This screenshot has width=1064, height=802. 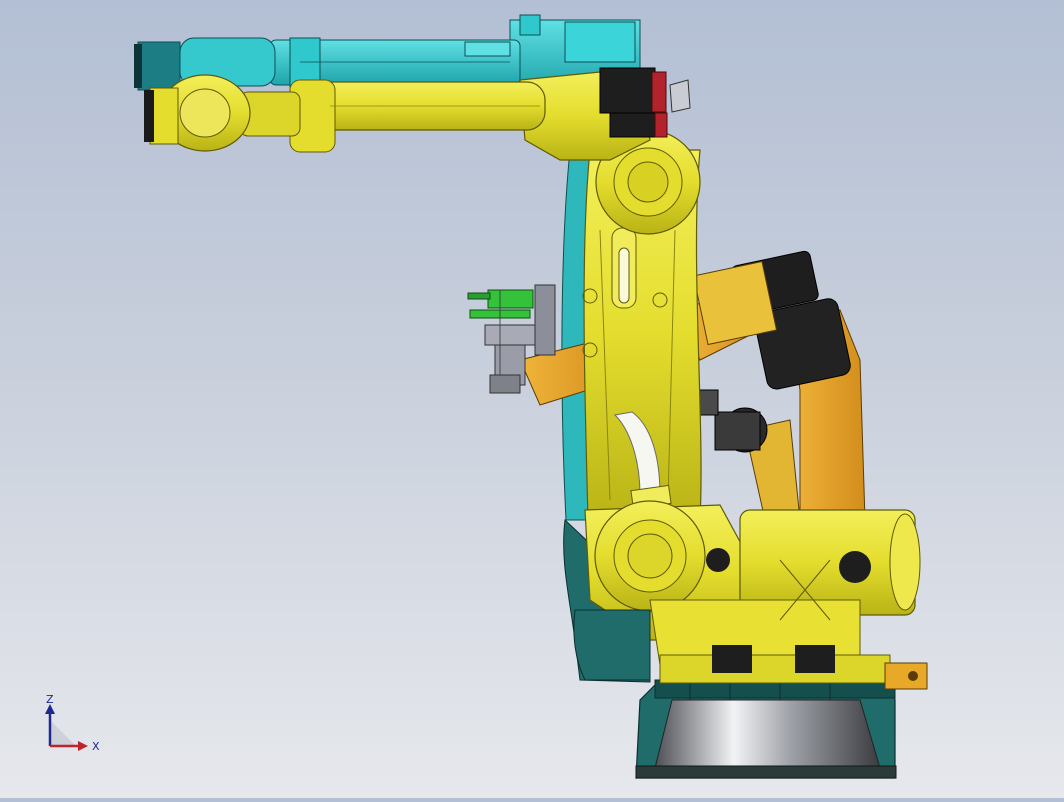 I want to click on coordinate-triad: Z X, so click(x=70, y=728).